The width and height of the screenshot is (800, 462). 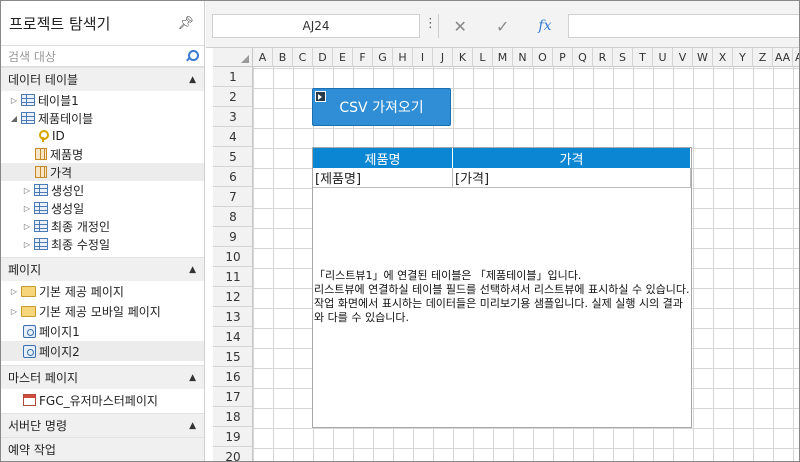 What do you see at coordinates (102, 154) in the screenshot?
I see `tree-item-field: 제품명` at bounding box center [102, 154].